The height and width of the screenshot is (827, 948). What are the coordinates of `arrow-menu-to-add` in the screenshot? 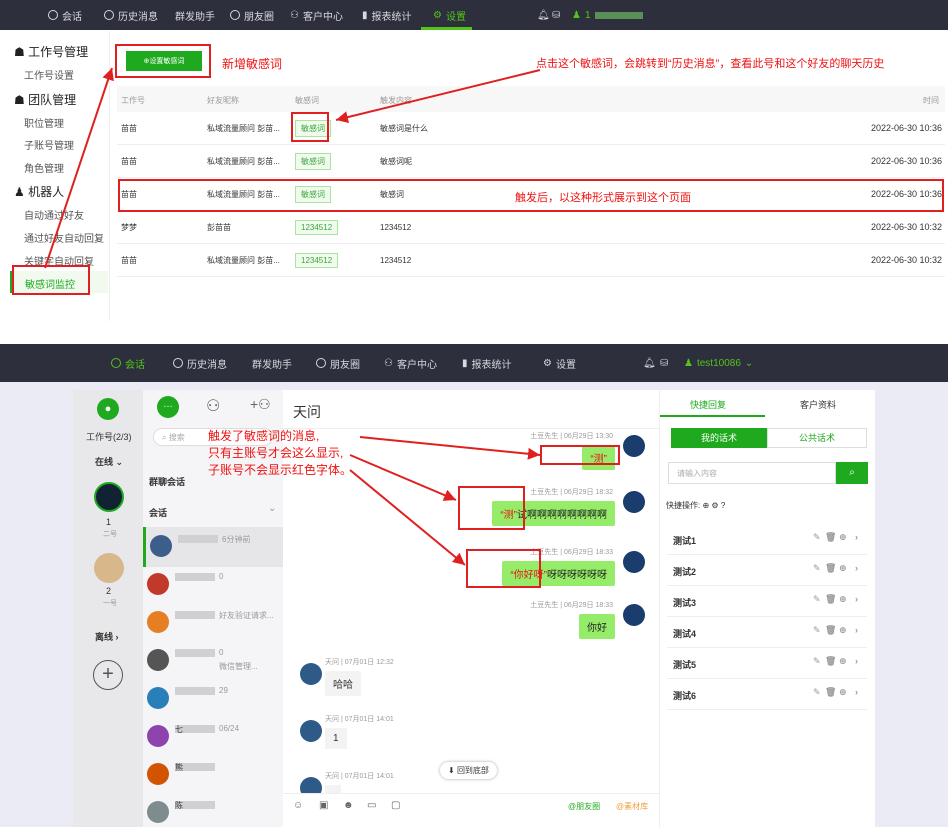 It's located at (79, 168).